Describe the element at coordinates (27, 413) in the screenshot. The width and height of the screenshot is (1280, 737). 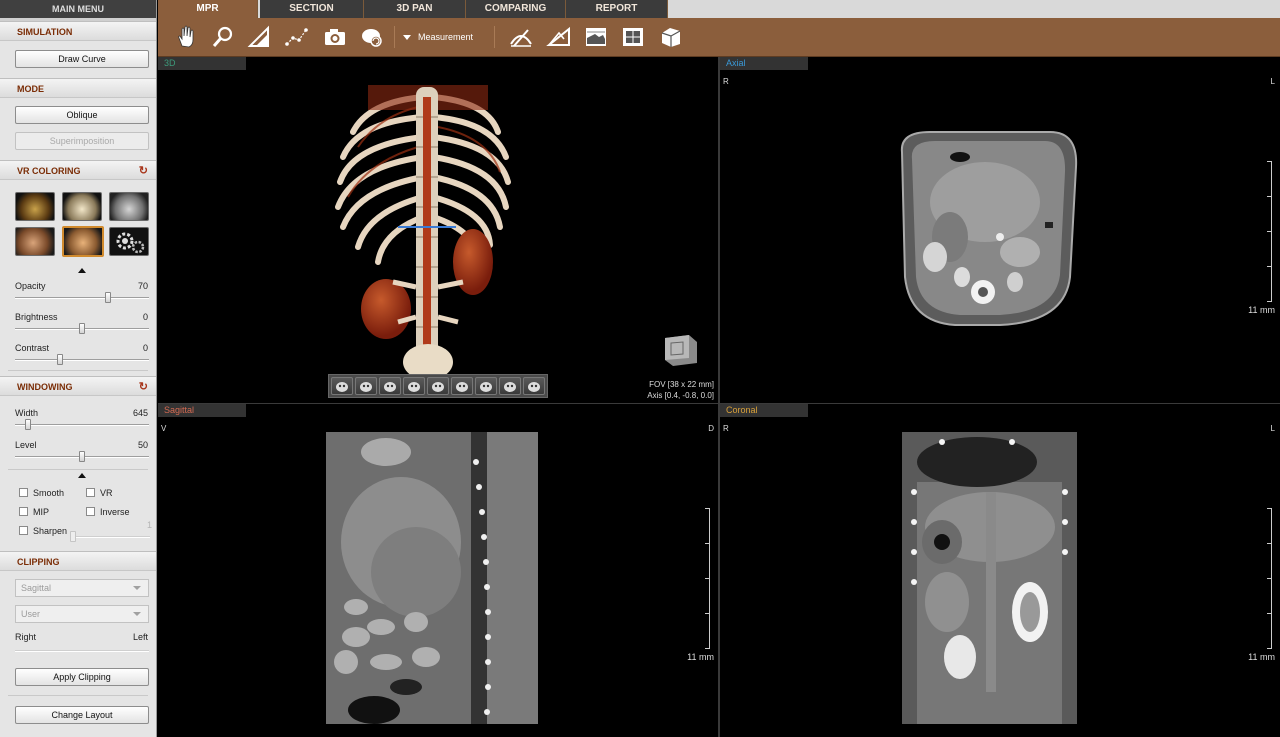
I see `width-label: Width` at that location.